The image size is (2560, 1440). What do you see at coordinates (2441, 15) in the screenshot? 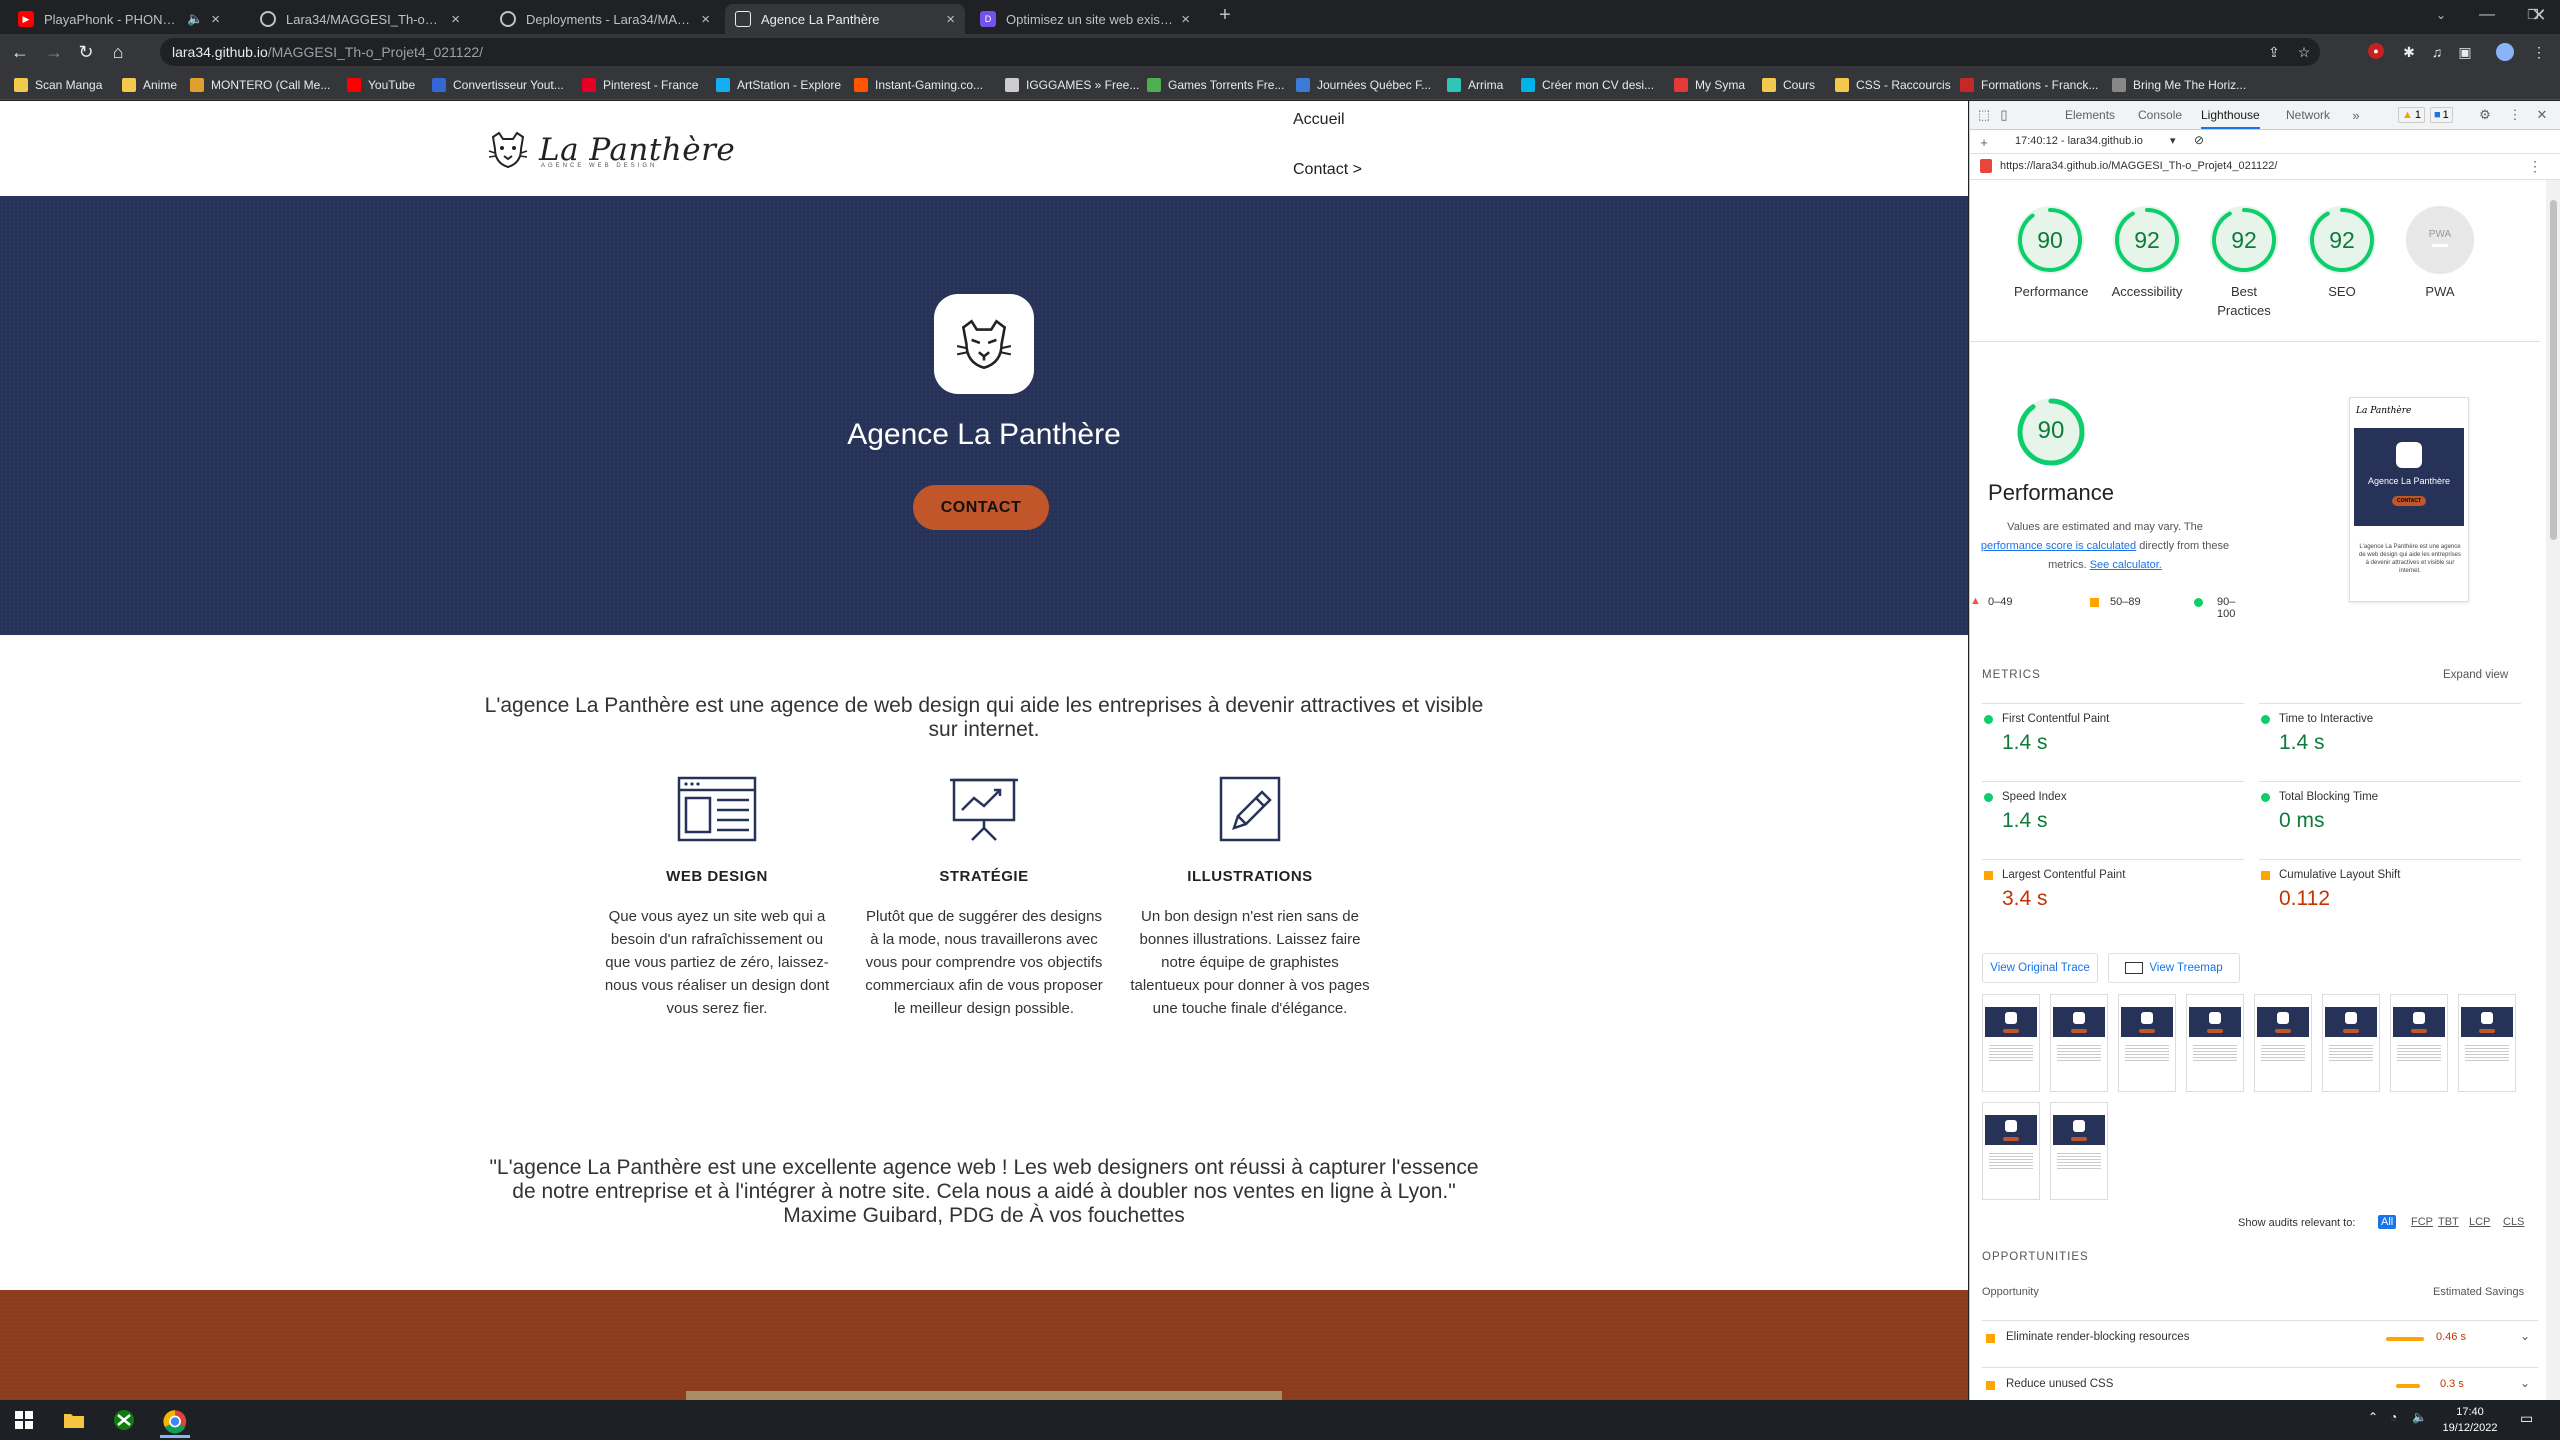
I see `tab-search-icon: ⌄` at bounding box center [2441, 15].